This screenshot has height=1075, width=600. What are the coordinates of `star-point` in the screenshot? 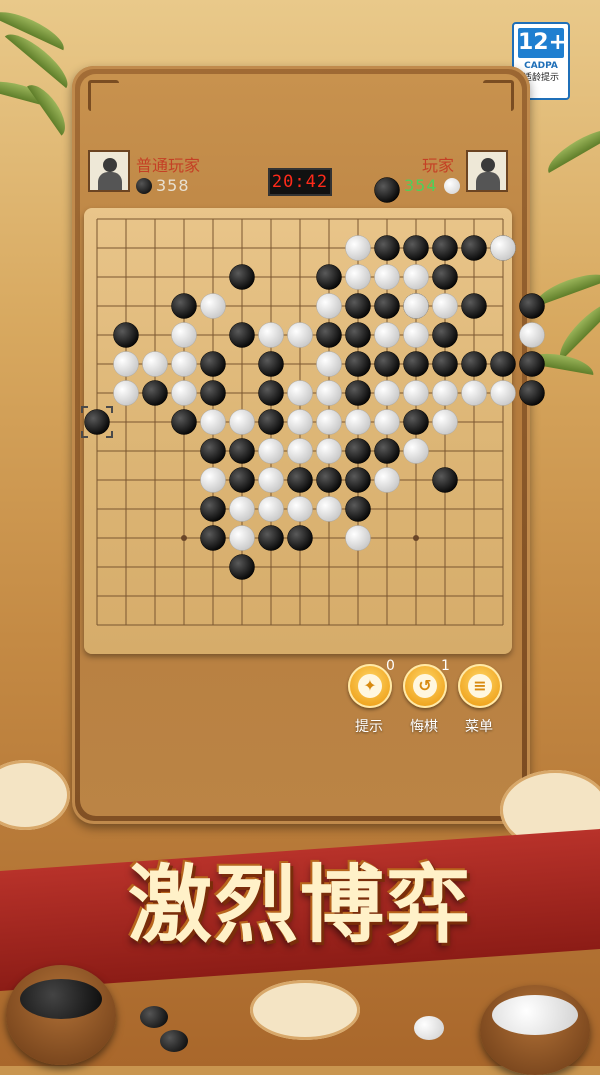 It's located at (416, 538).